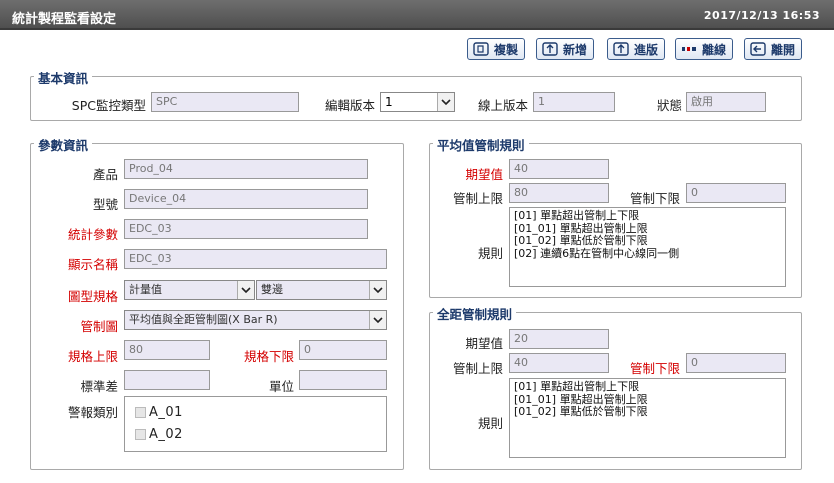  I want to click on mean-rules-legend: 平均值管制規則, so click(481, 144).